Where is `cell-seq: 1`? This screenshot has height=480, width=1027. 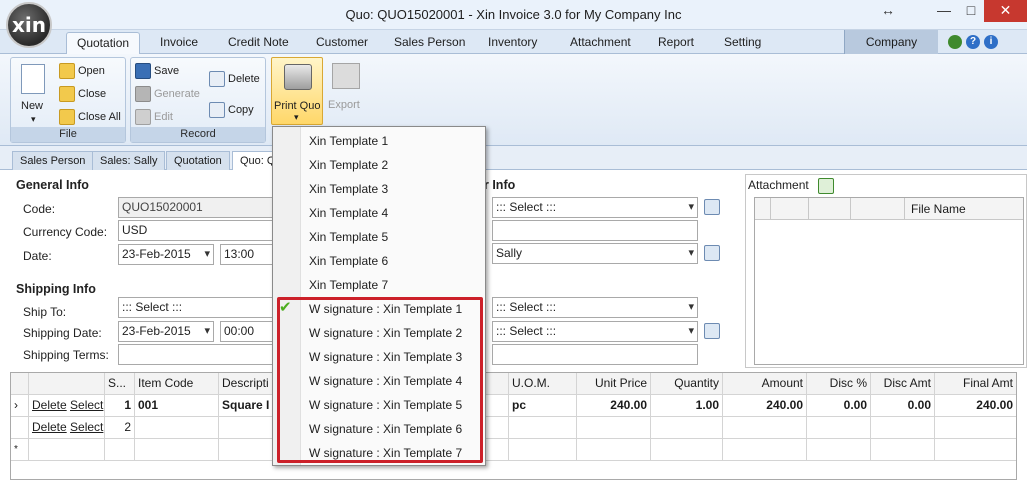 cell-seq: 1 is located at coordinates (120, 406).